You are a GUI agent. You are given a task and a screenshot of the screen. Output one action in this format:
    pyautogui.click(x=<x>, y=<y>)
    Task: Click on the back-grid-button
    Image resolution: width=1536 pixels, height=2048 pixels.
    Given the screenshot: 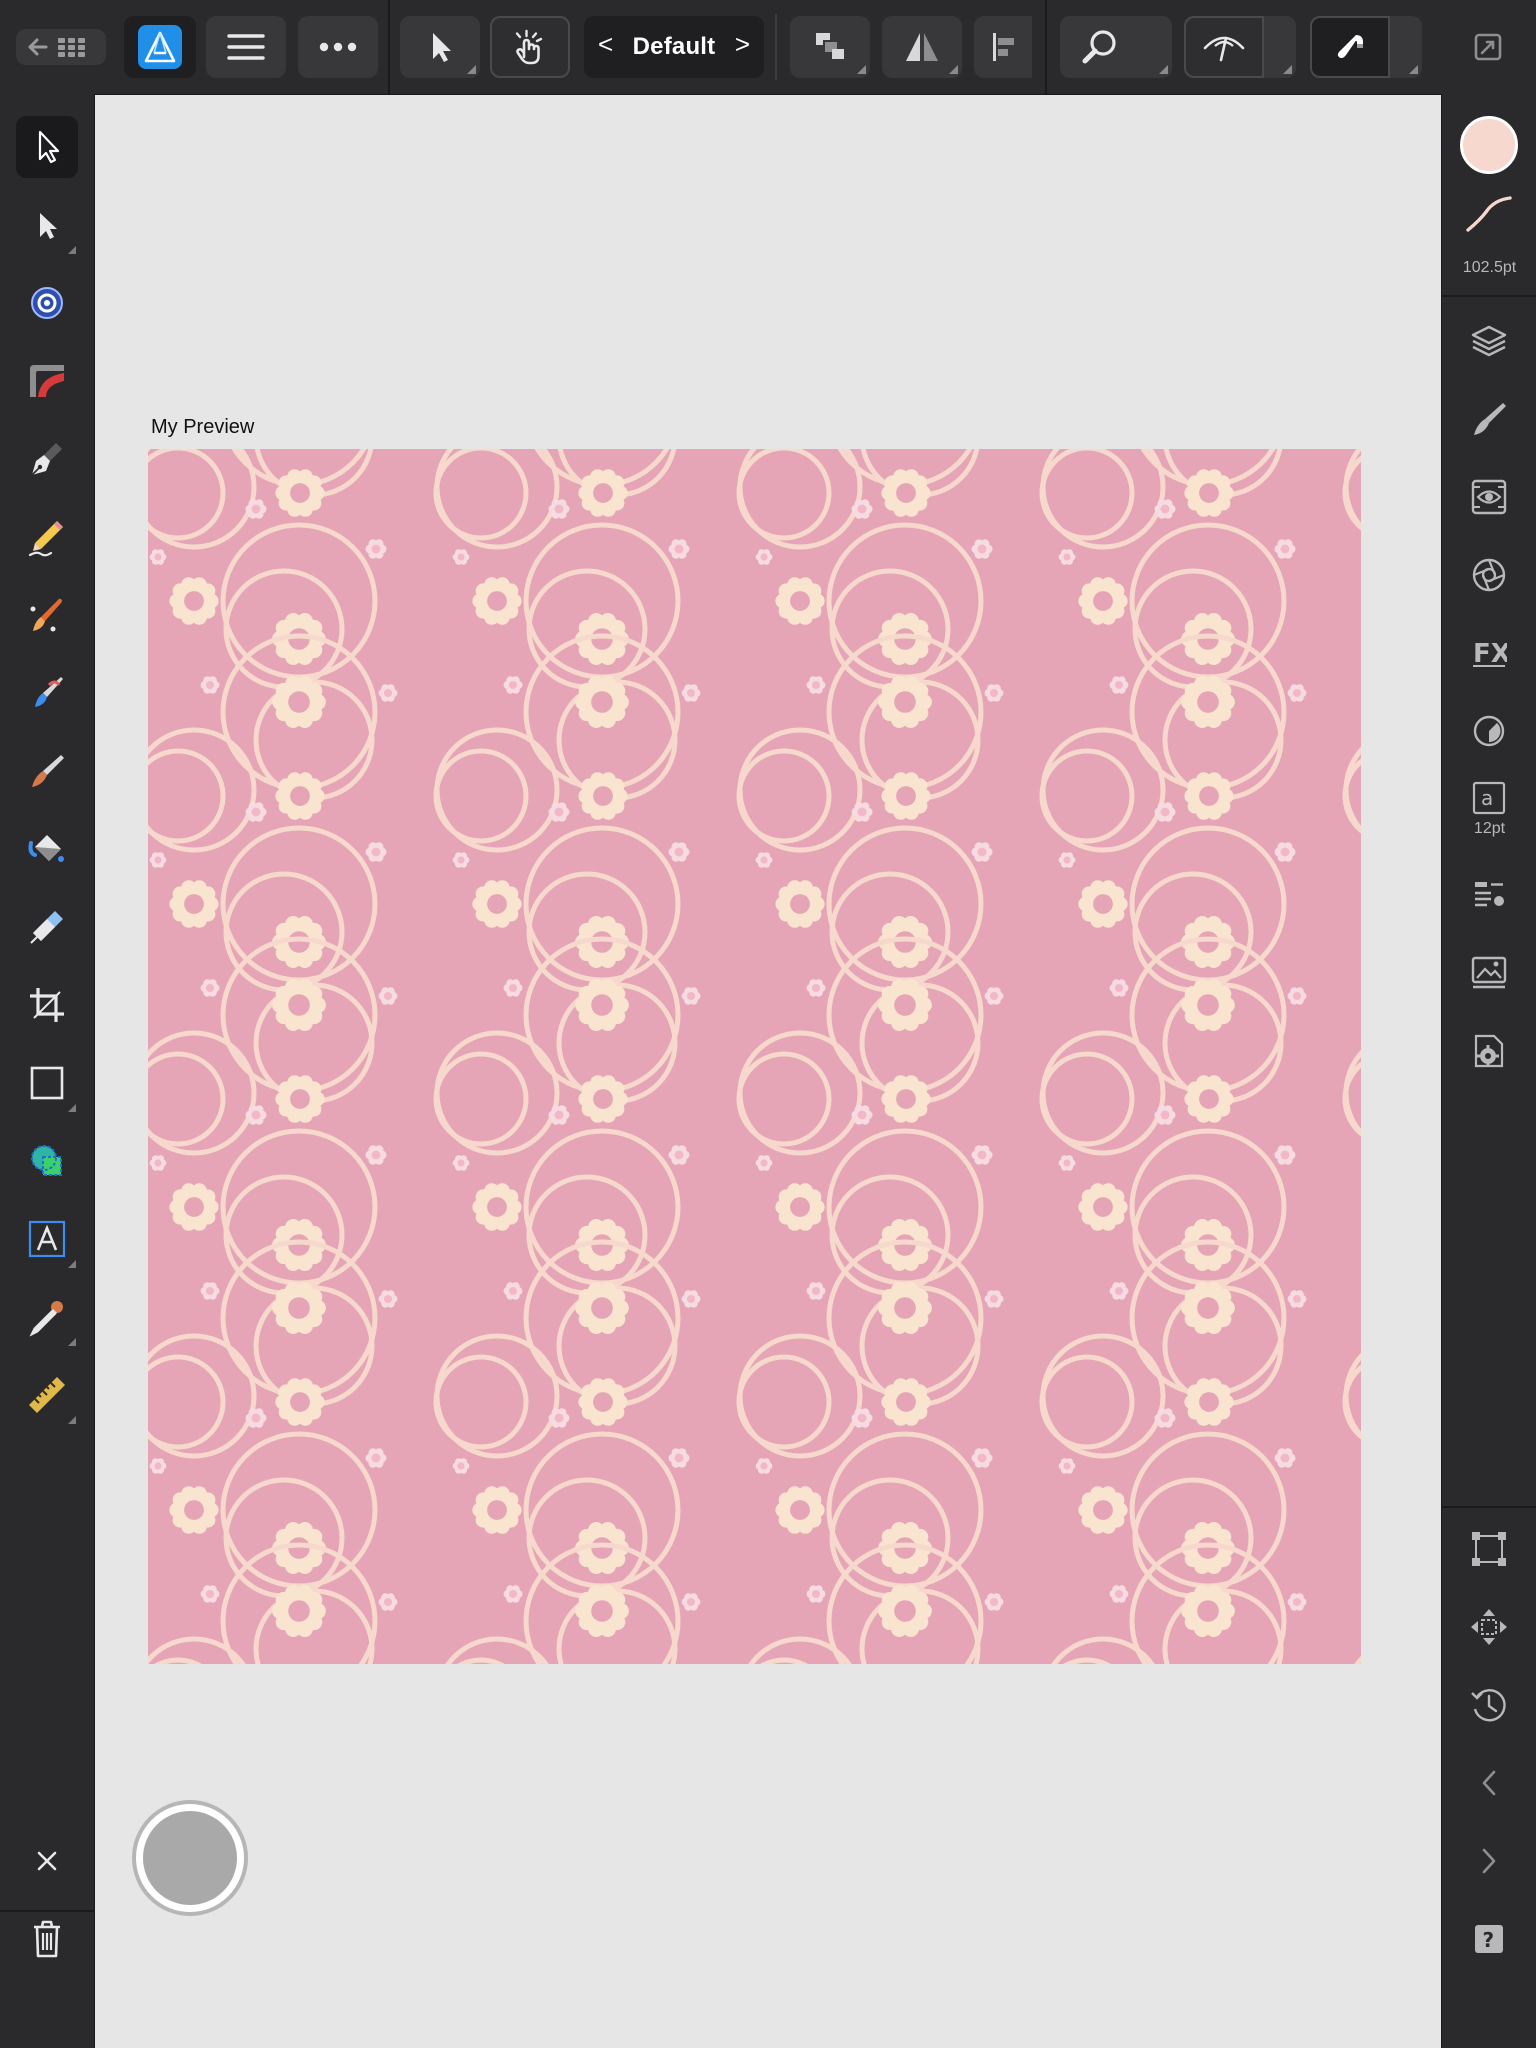 What is the action you would take?
    pyautogui.click(x=61, y=47)
    